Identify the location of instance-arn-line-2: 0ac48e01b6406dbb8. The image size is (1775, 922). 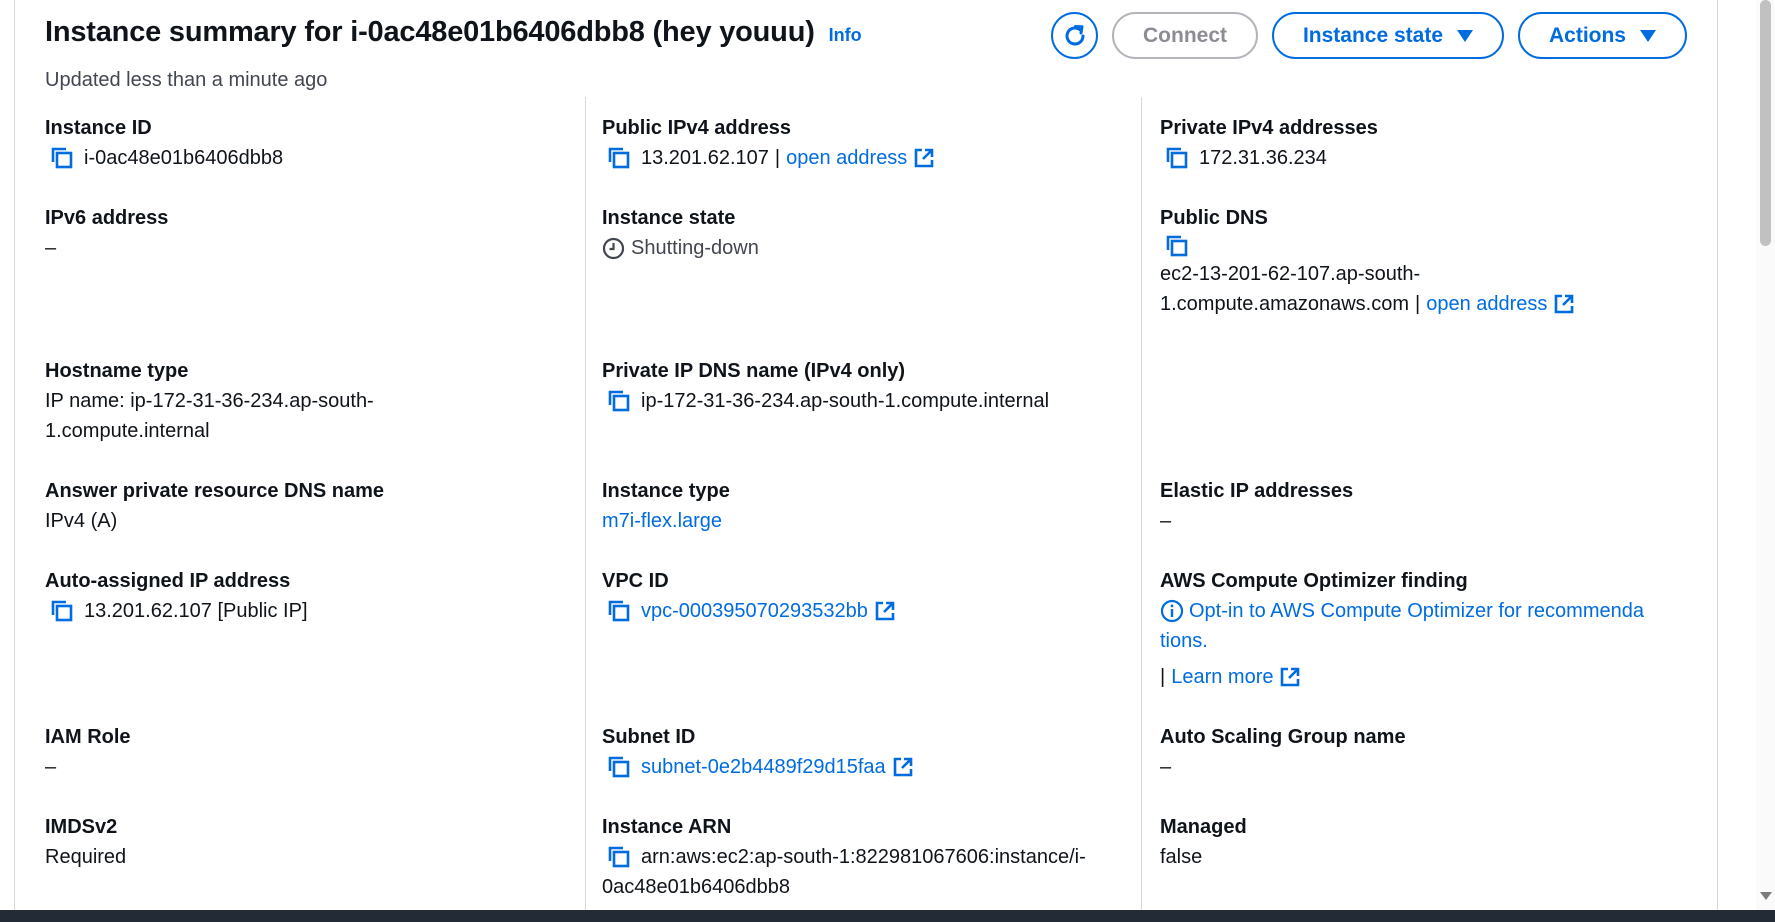
(696, 887).